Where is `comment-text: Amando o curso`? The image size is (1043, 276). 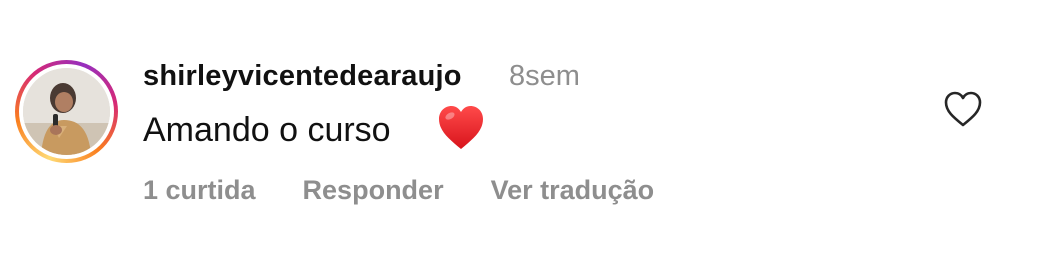
comment-text: Amando o curso is located at coordinates (267, 130).